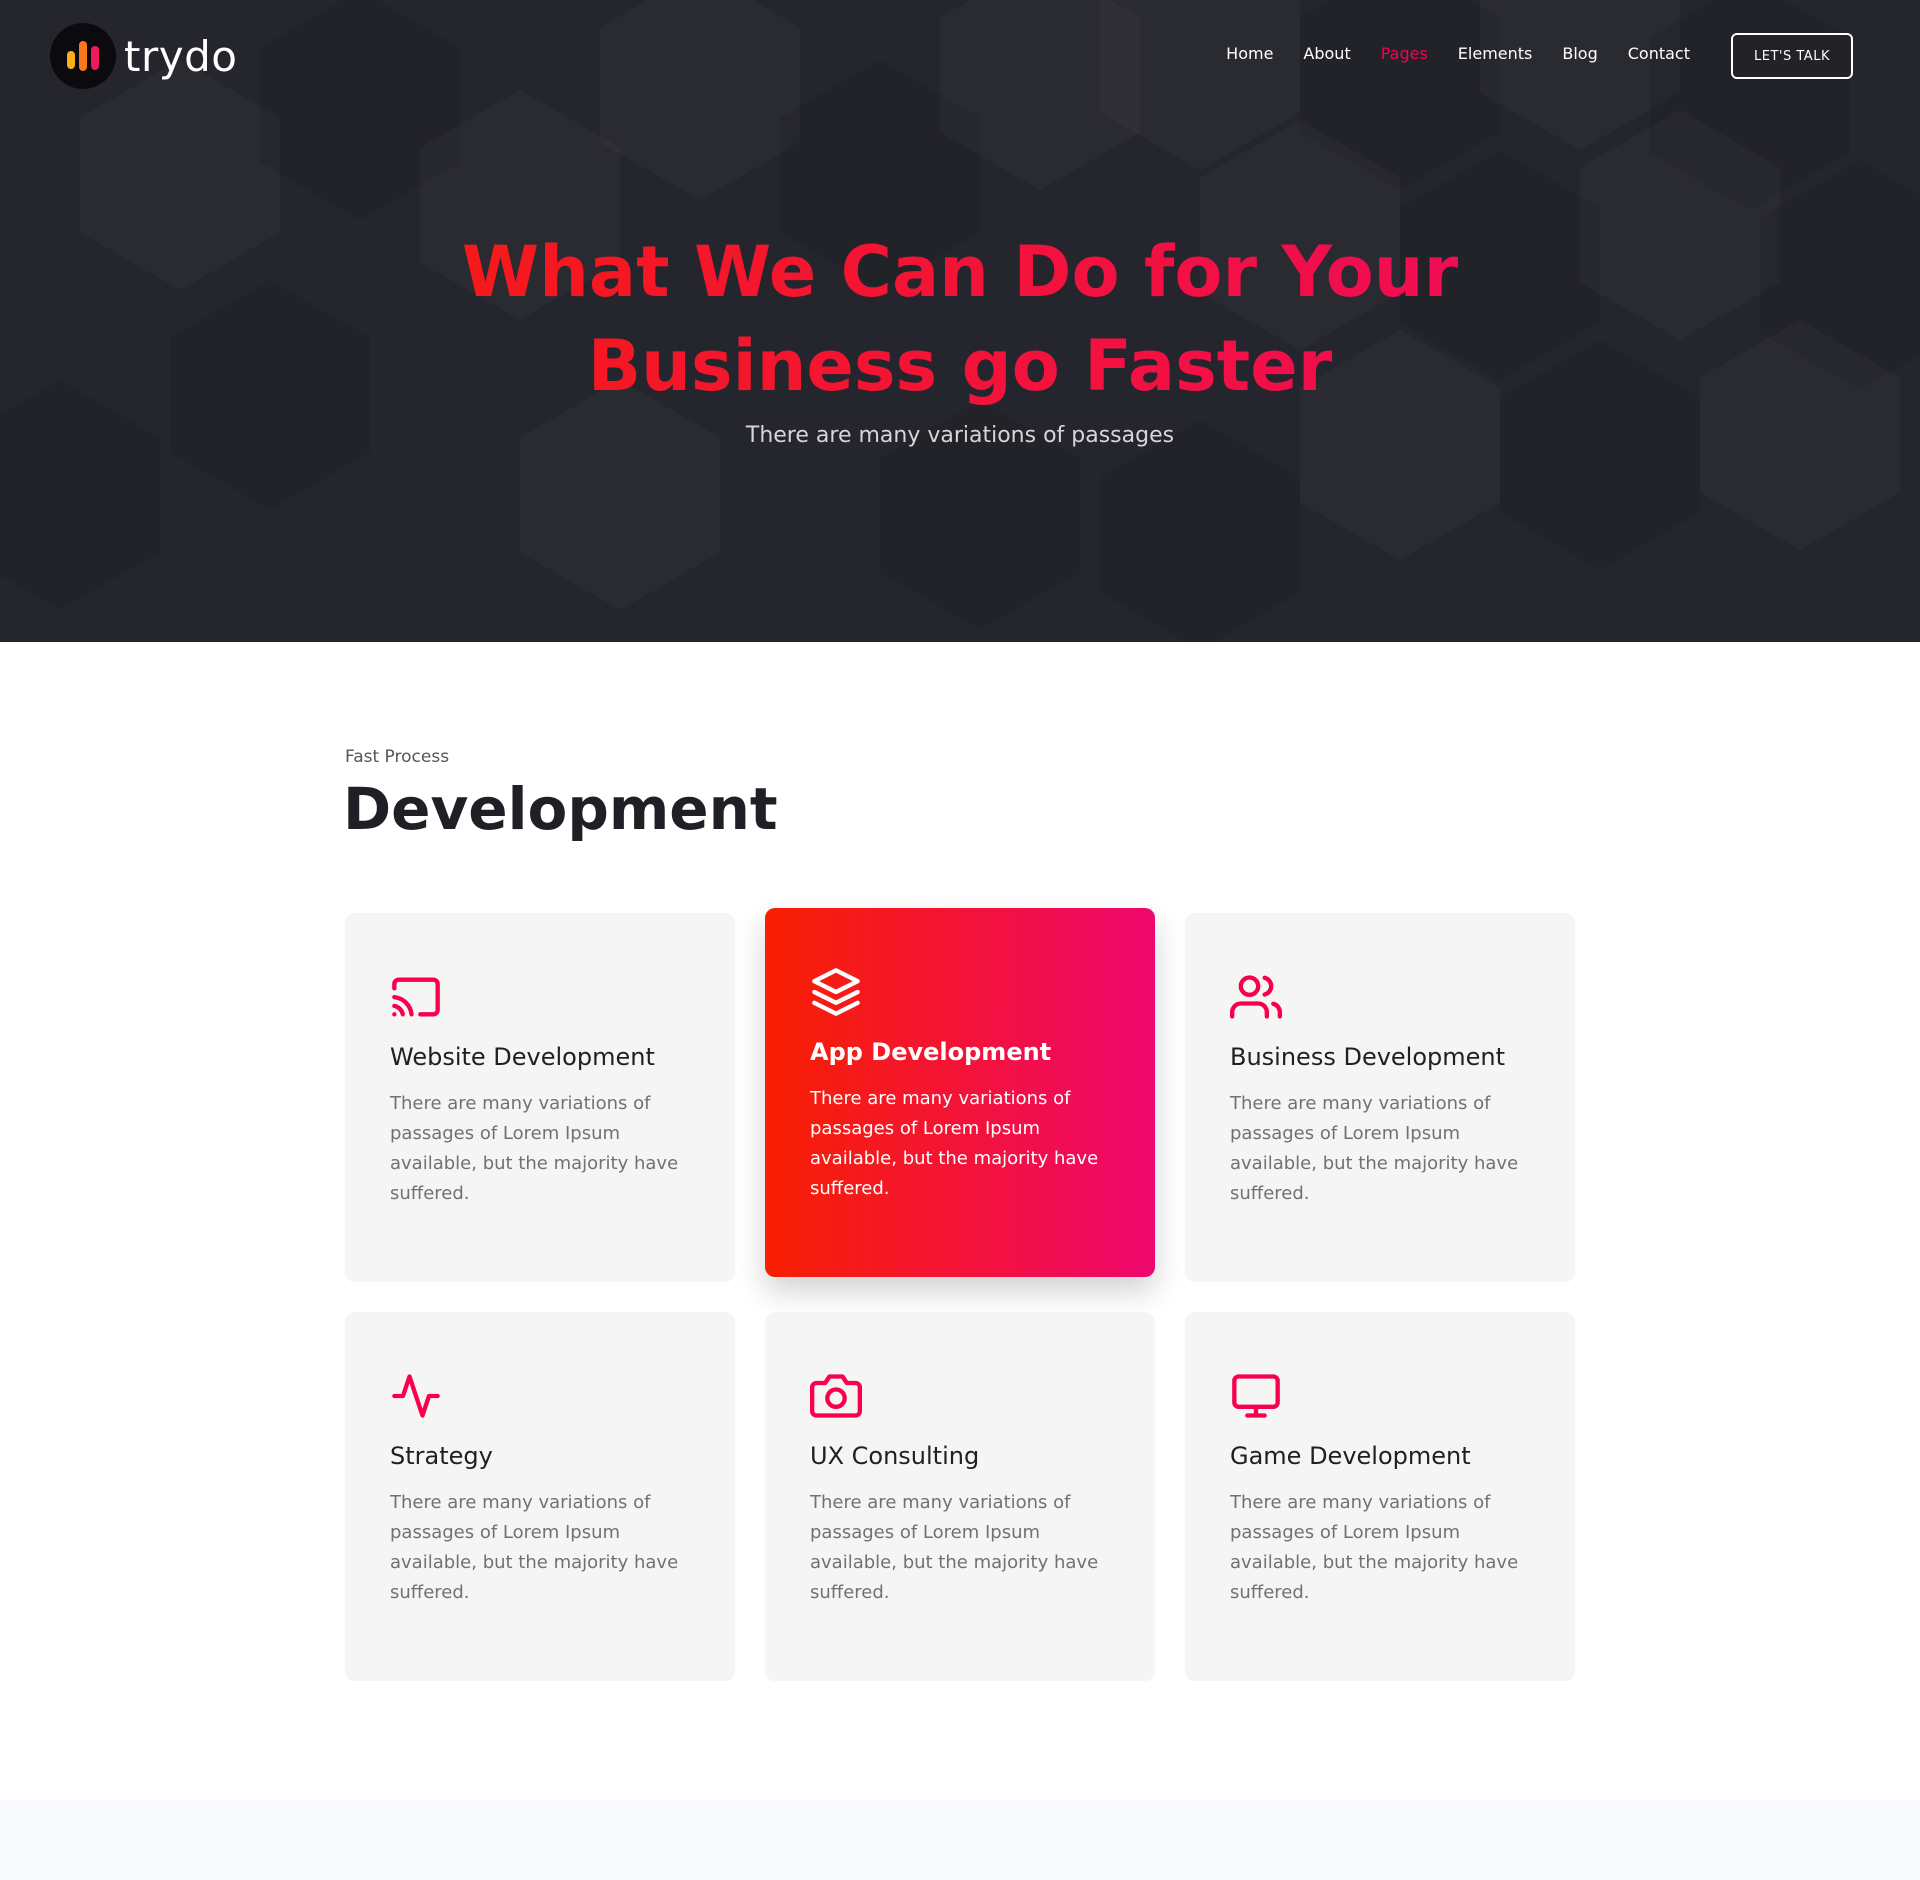  What do you see at coordinates (960, 366) in the screenshot?
I see `hero-title-line2: Business go Faster` at bounding box center [960, 366].